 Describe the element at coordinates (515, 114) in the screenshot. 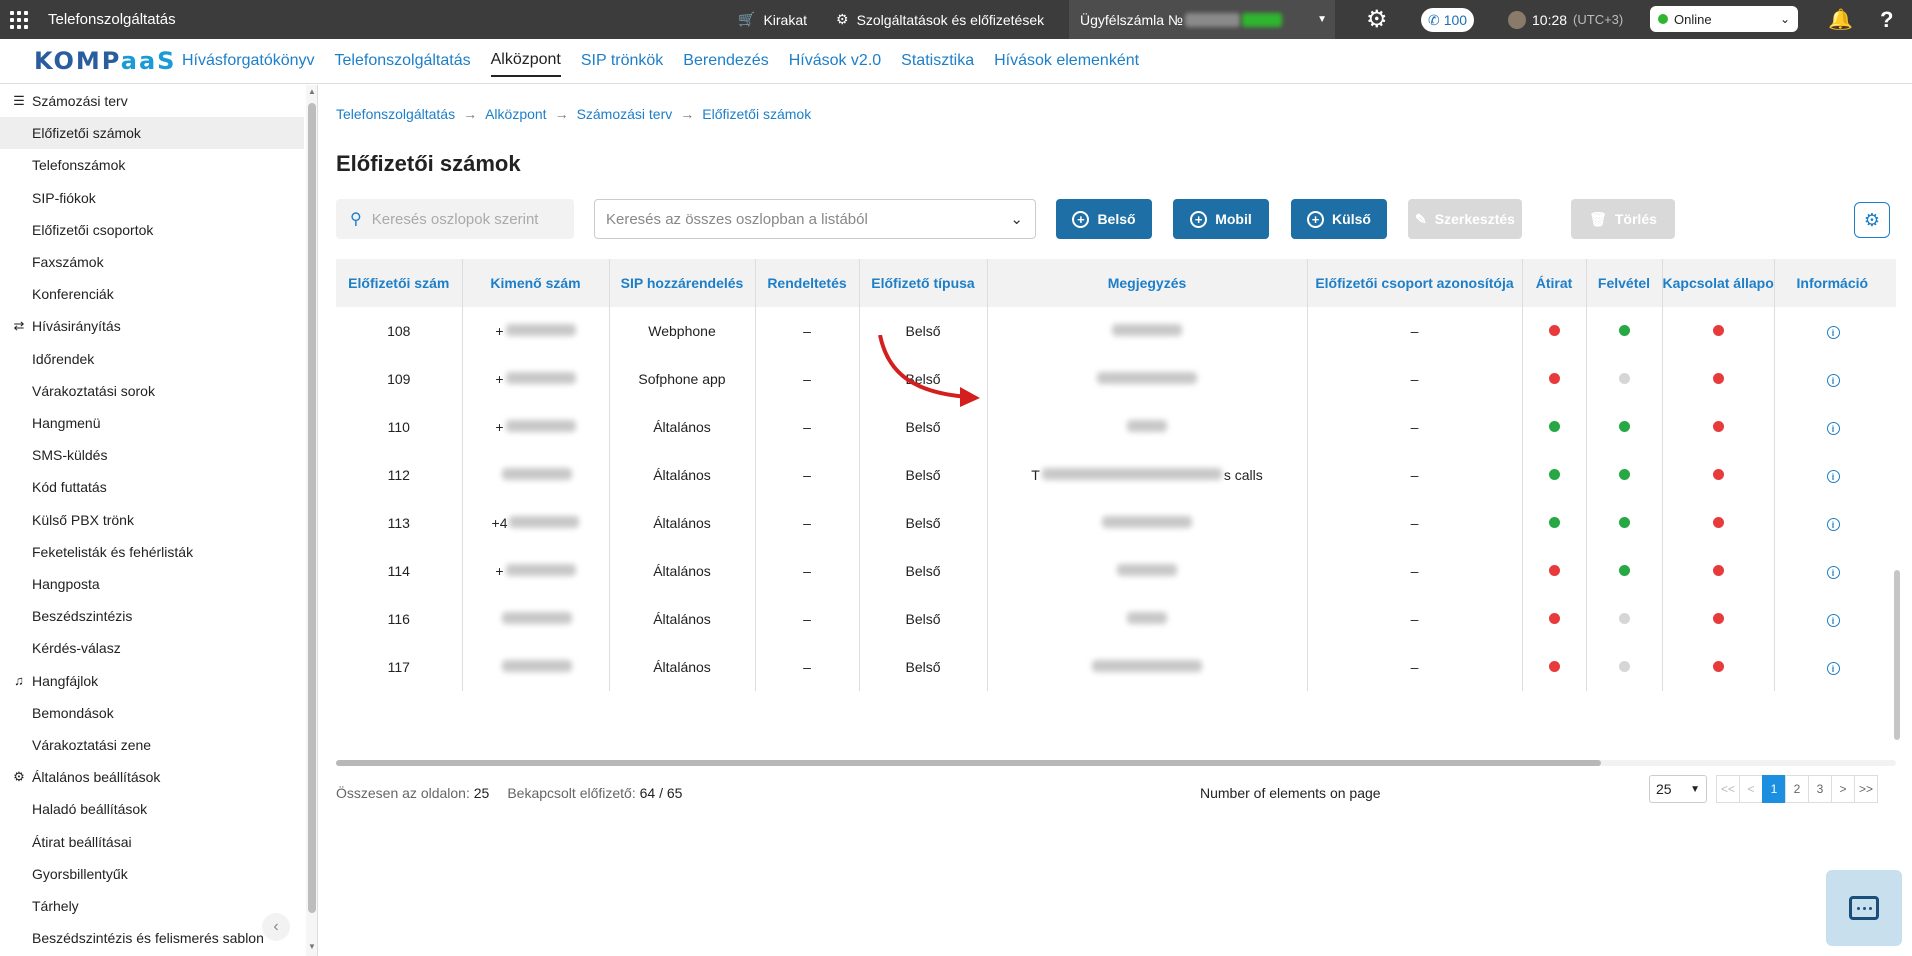

I see `breadcrumb-item: Alközpont` at that location.